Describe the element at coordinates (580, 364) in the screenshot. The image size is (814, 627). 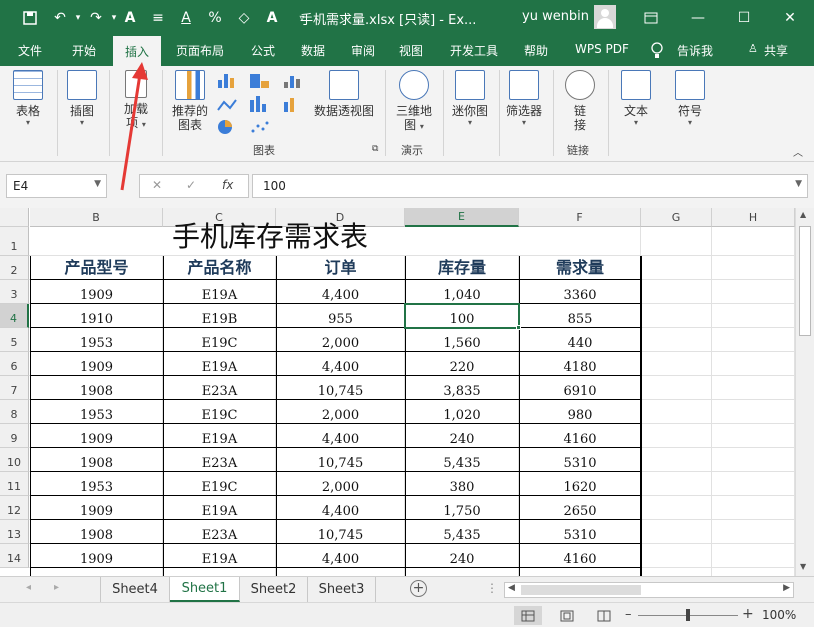
I see `table-cell: 4180` at that location.